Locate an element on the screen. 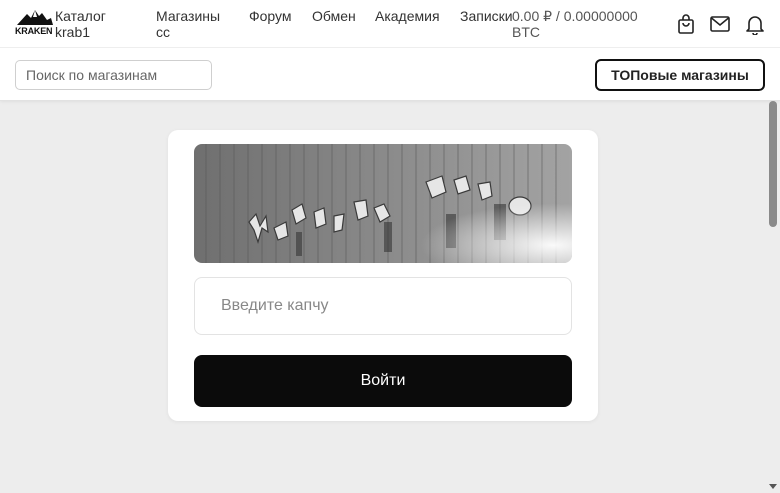  captcha-input is located at coordinates (383, 306).